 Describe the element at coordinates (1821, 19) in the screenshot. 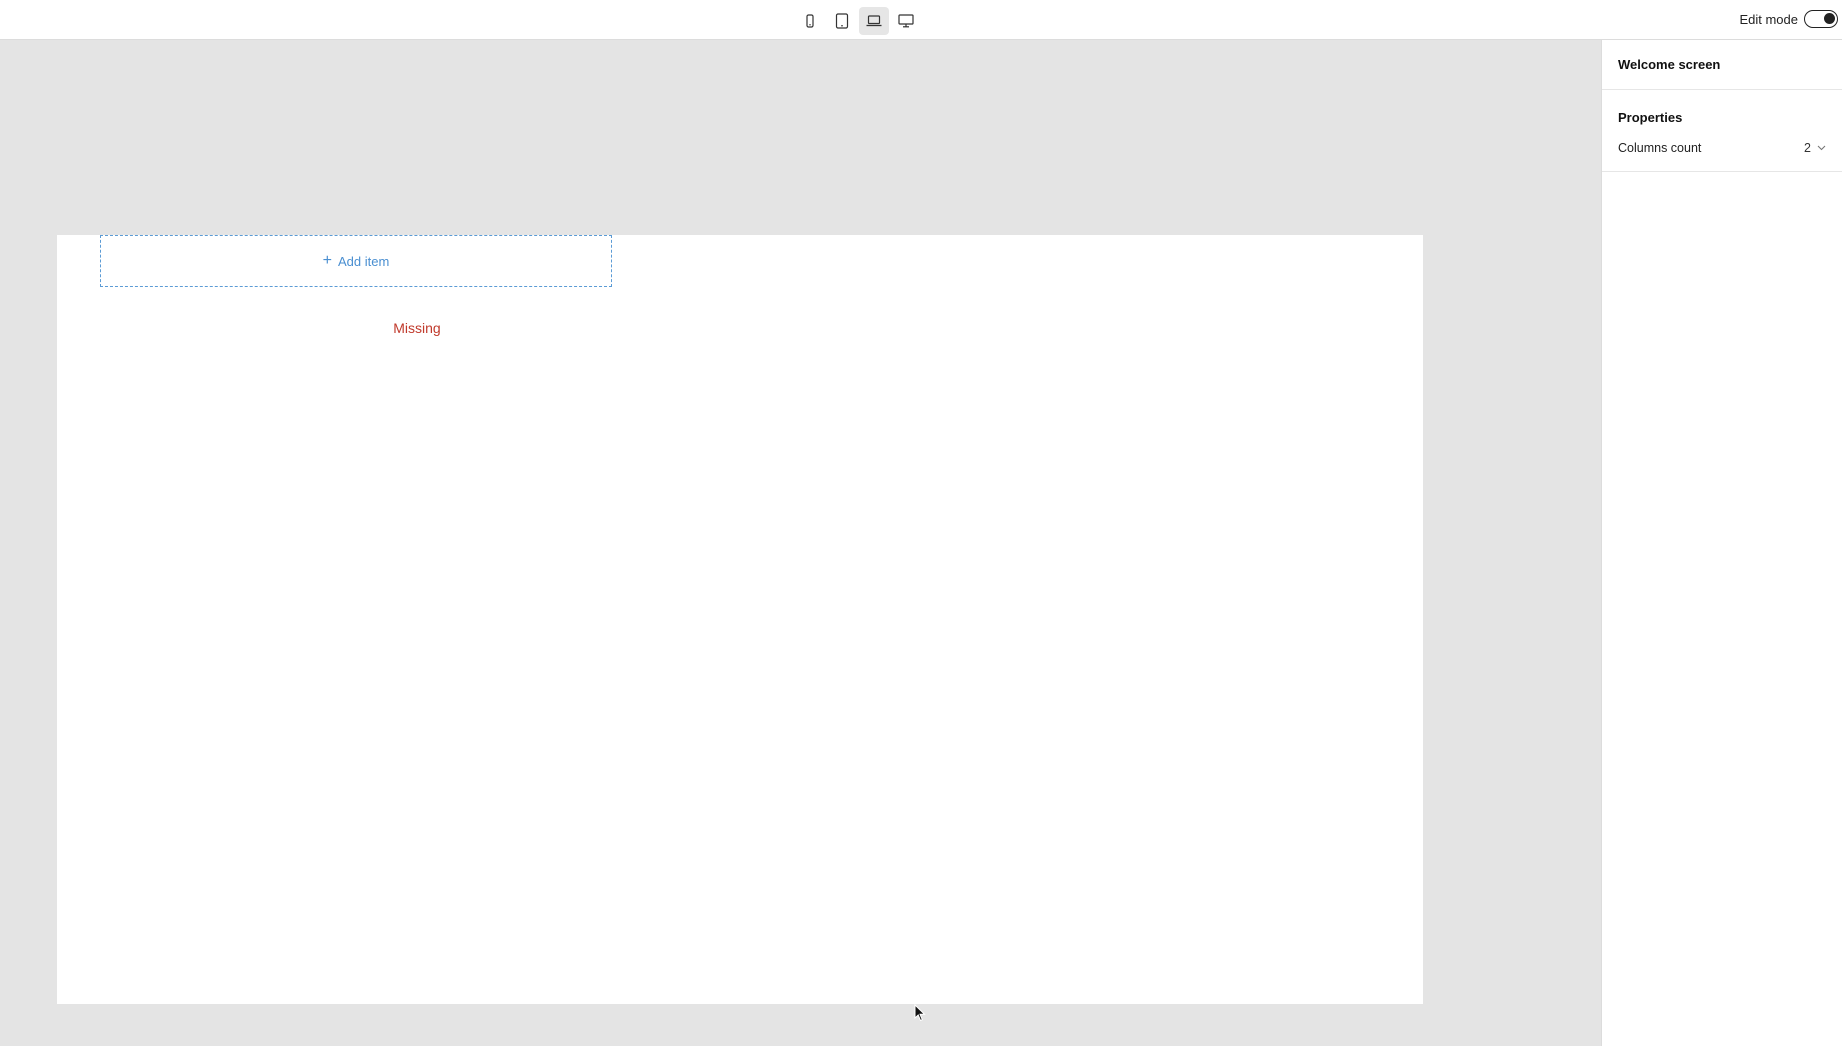

I see `edit-mode-toggle` at that location.